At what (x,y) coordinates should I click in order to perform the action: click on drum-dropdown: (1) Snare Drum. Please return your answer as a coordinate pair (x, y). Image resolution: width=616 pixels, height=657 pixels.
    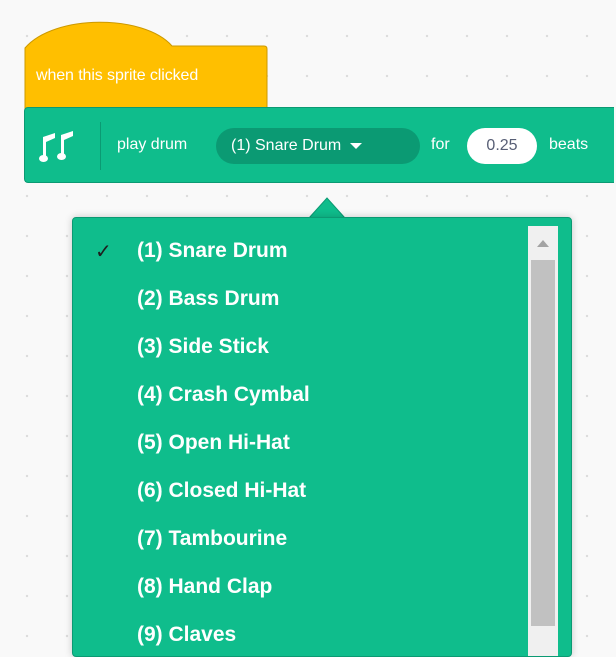
    Looking at the image, I should click on (318, 146).